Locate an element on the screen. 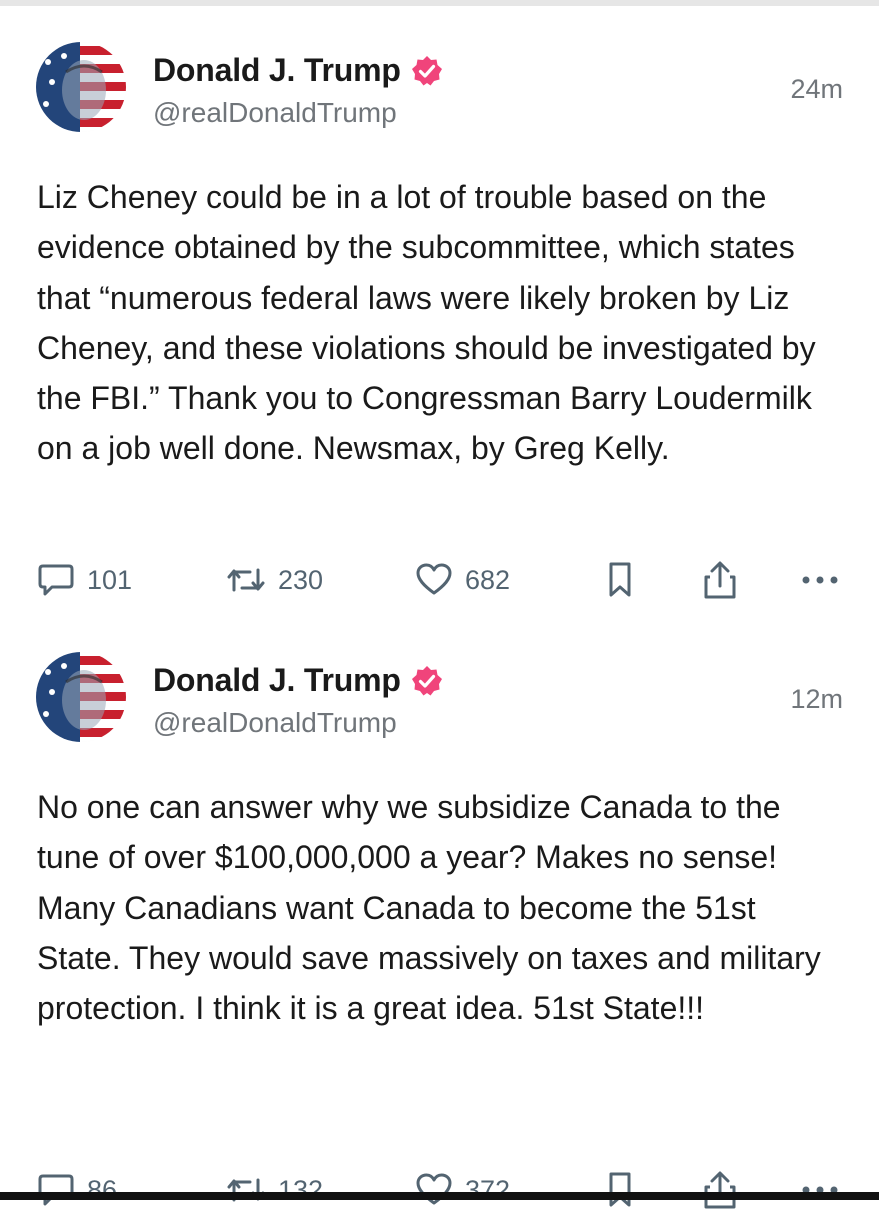 Image resolution: width=879 pixels, height=1212 pixels. like-count: 682 is located at coordinates (488, 579).